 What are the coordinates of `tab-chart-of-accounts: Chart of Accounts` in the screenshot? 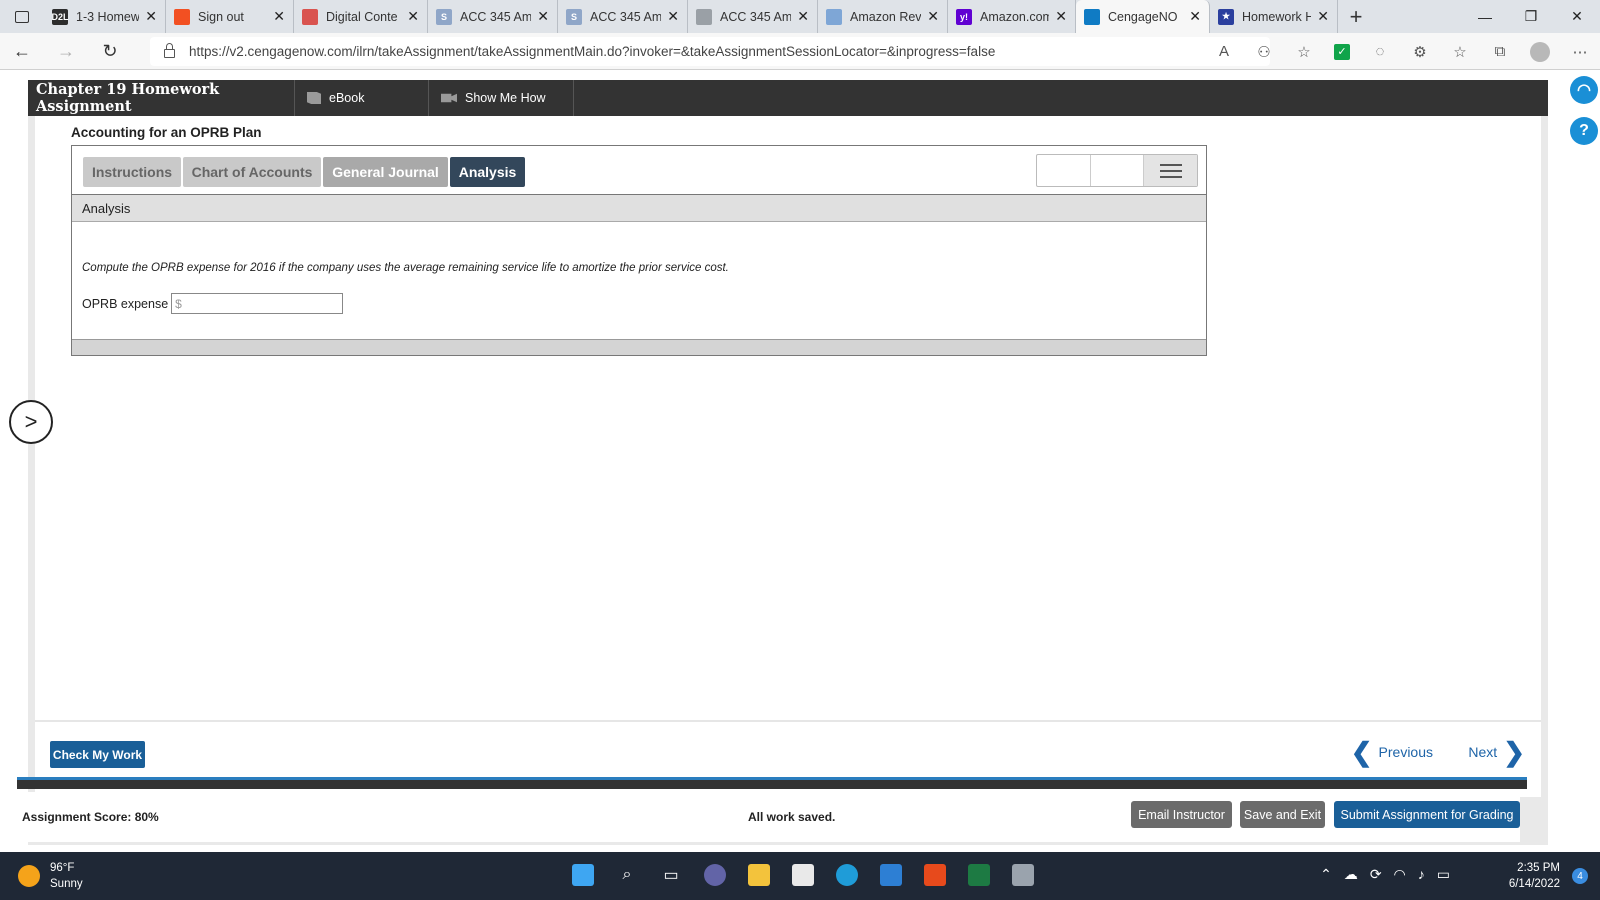 It's located at (252, 172).